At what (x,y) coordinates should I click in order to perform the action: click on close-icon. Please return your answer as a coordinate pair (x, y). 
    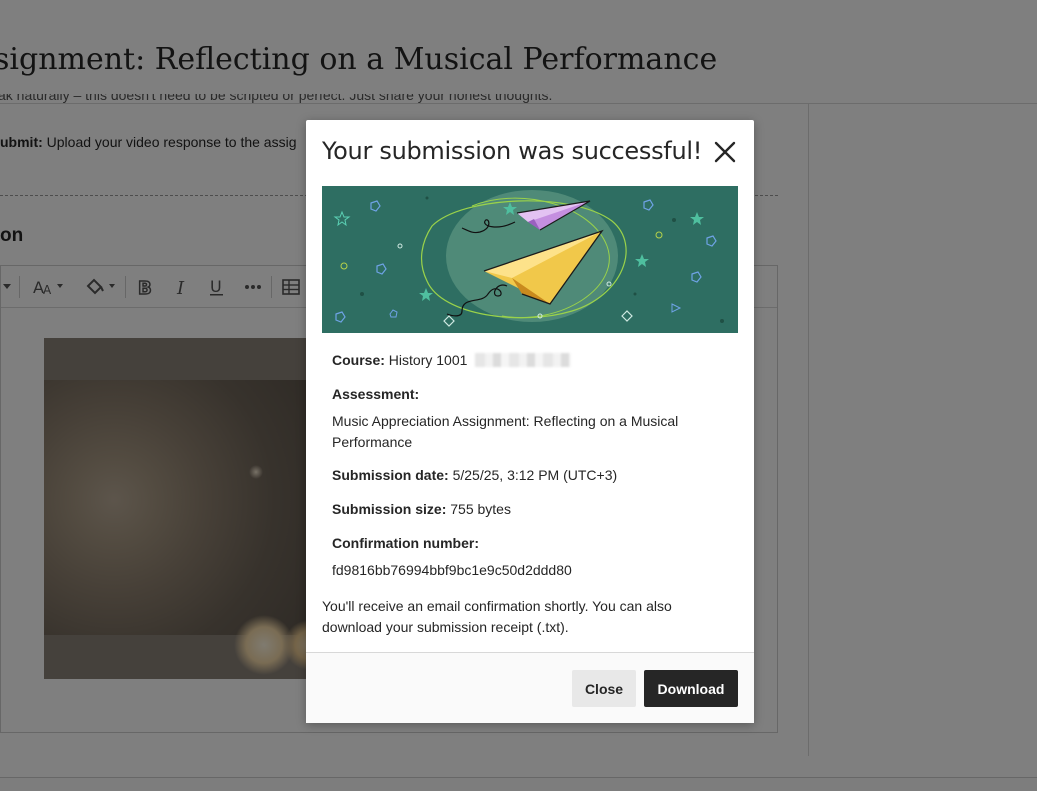
    Looking at the image, I should click on (725, 152).